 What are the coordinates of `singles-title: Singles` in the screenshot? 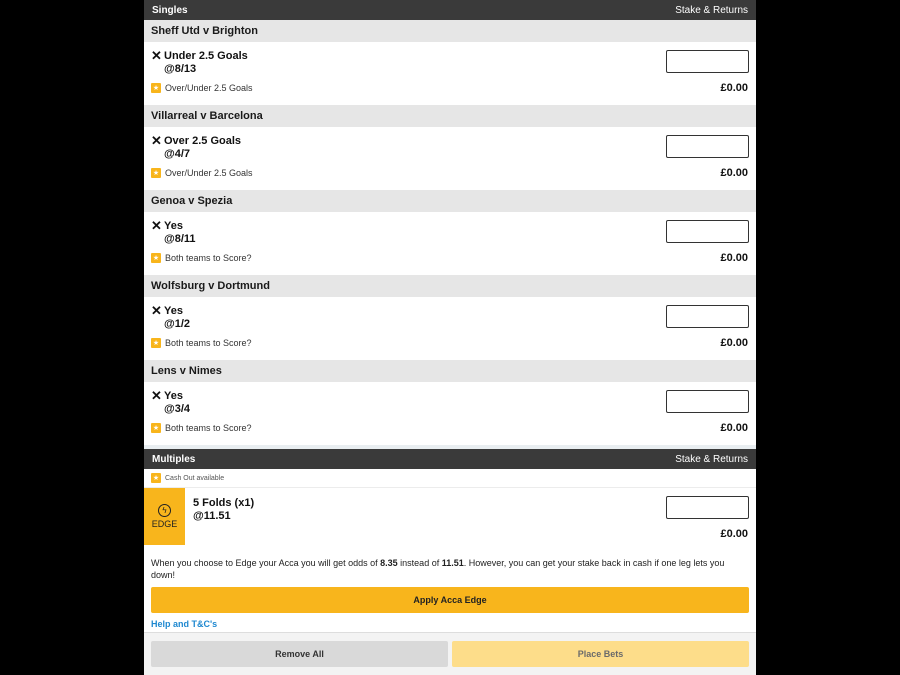 It's located at (170, 10).